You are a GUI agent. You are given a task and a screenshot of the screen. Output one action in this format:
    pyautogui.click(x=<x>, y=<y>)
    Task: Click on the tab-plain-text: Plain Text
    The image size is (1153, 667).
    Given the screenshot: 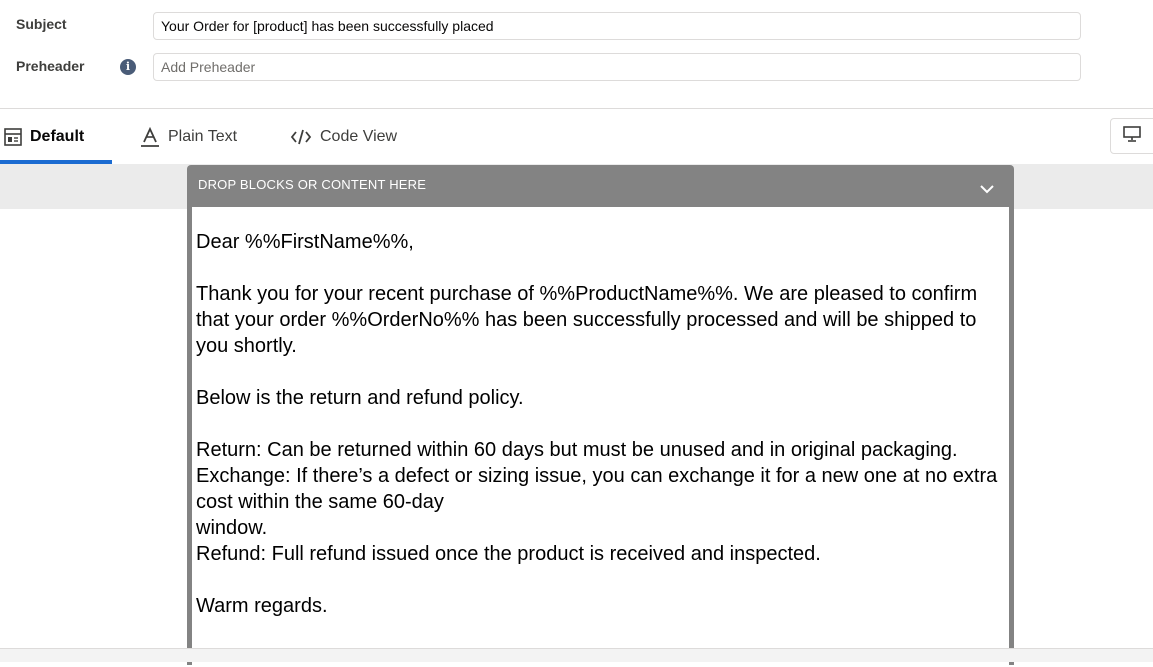 What is the action you would take?
    pyautogui.click(x=188, y=137)
    